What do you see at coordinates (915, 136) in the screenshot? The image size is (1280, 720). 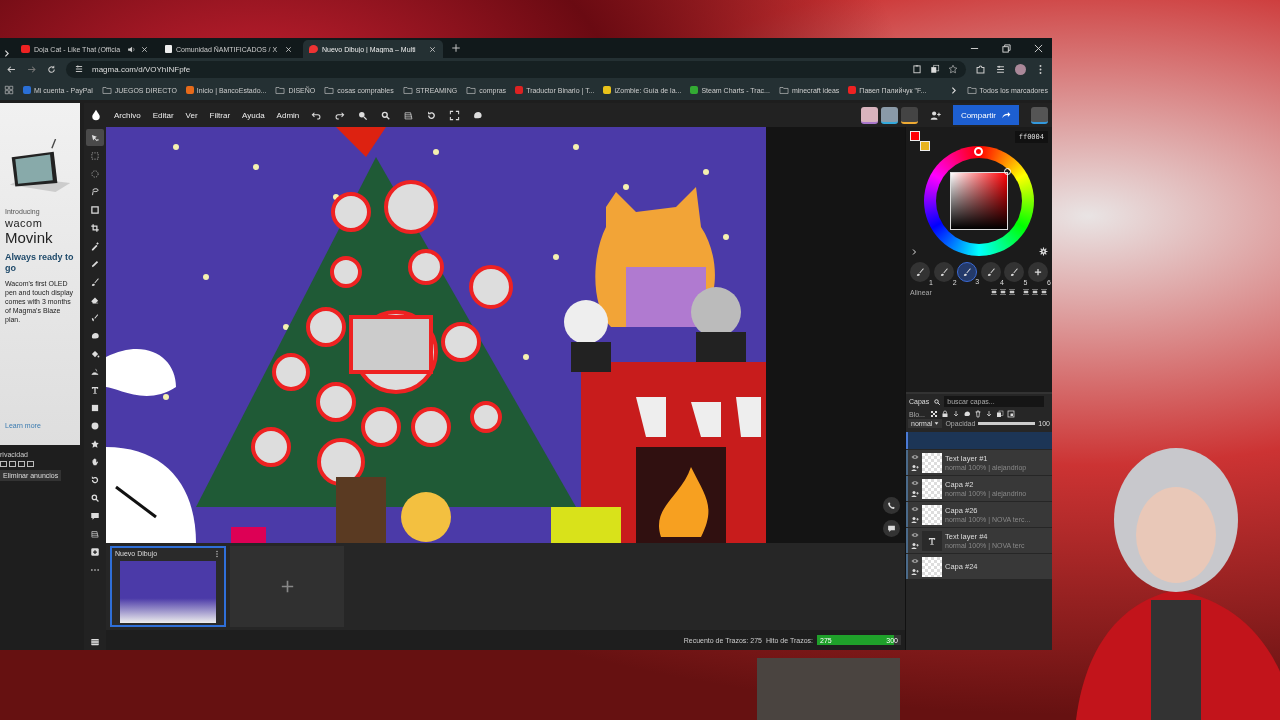 I see `primary-color-swatch` at bounding box center [915, 136].